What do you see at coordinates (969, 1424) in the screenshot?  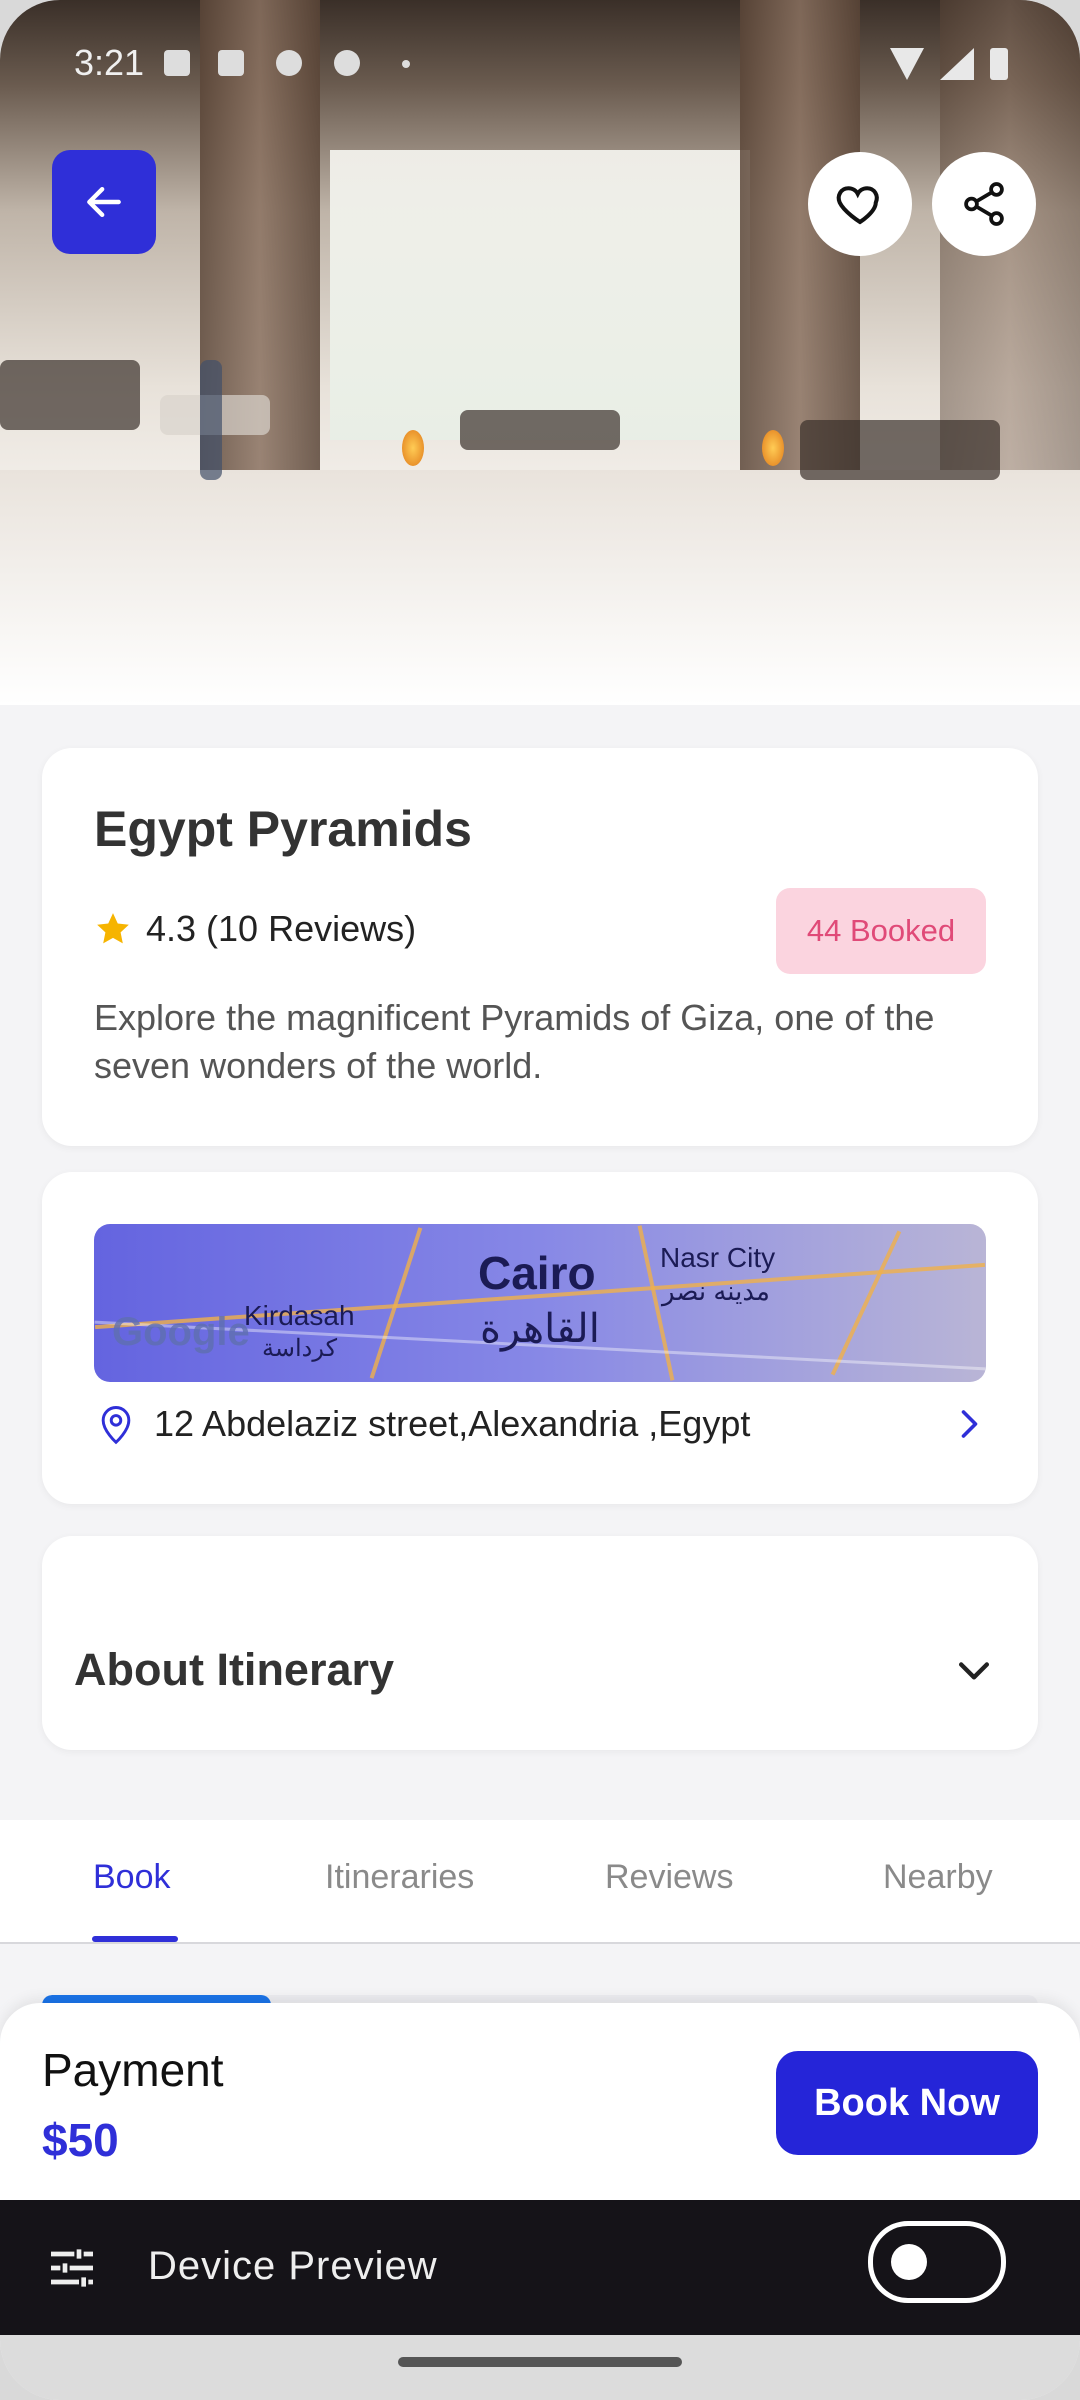 I see `chevron-right-icon` at bounding box center [969, 1424].